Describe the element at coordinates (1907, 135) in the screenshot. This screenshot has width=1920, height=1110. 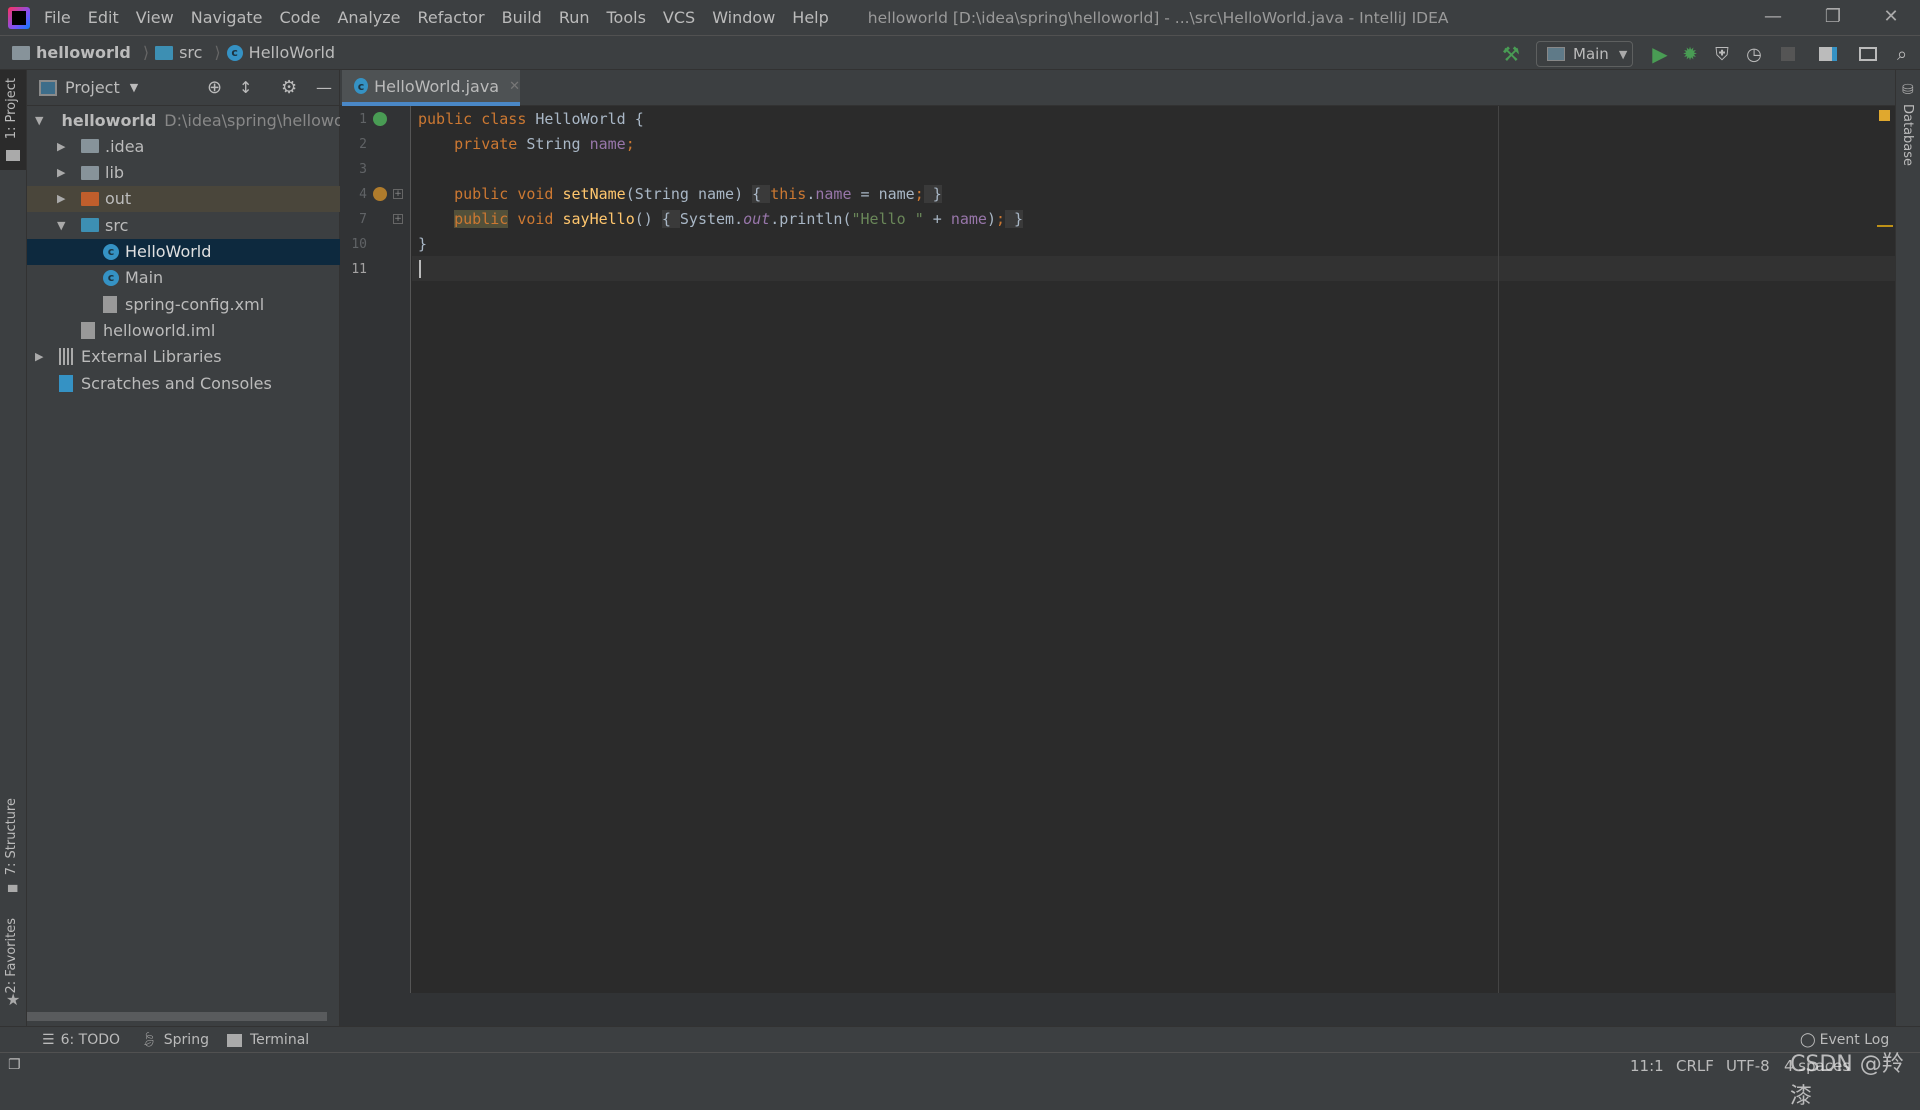
I see `database-tool-button: Database` at that location.